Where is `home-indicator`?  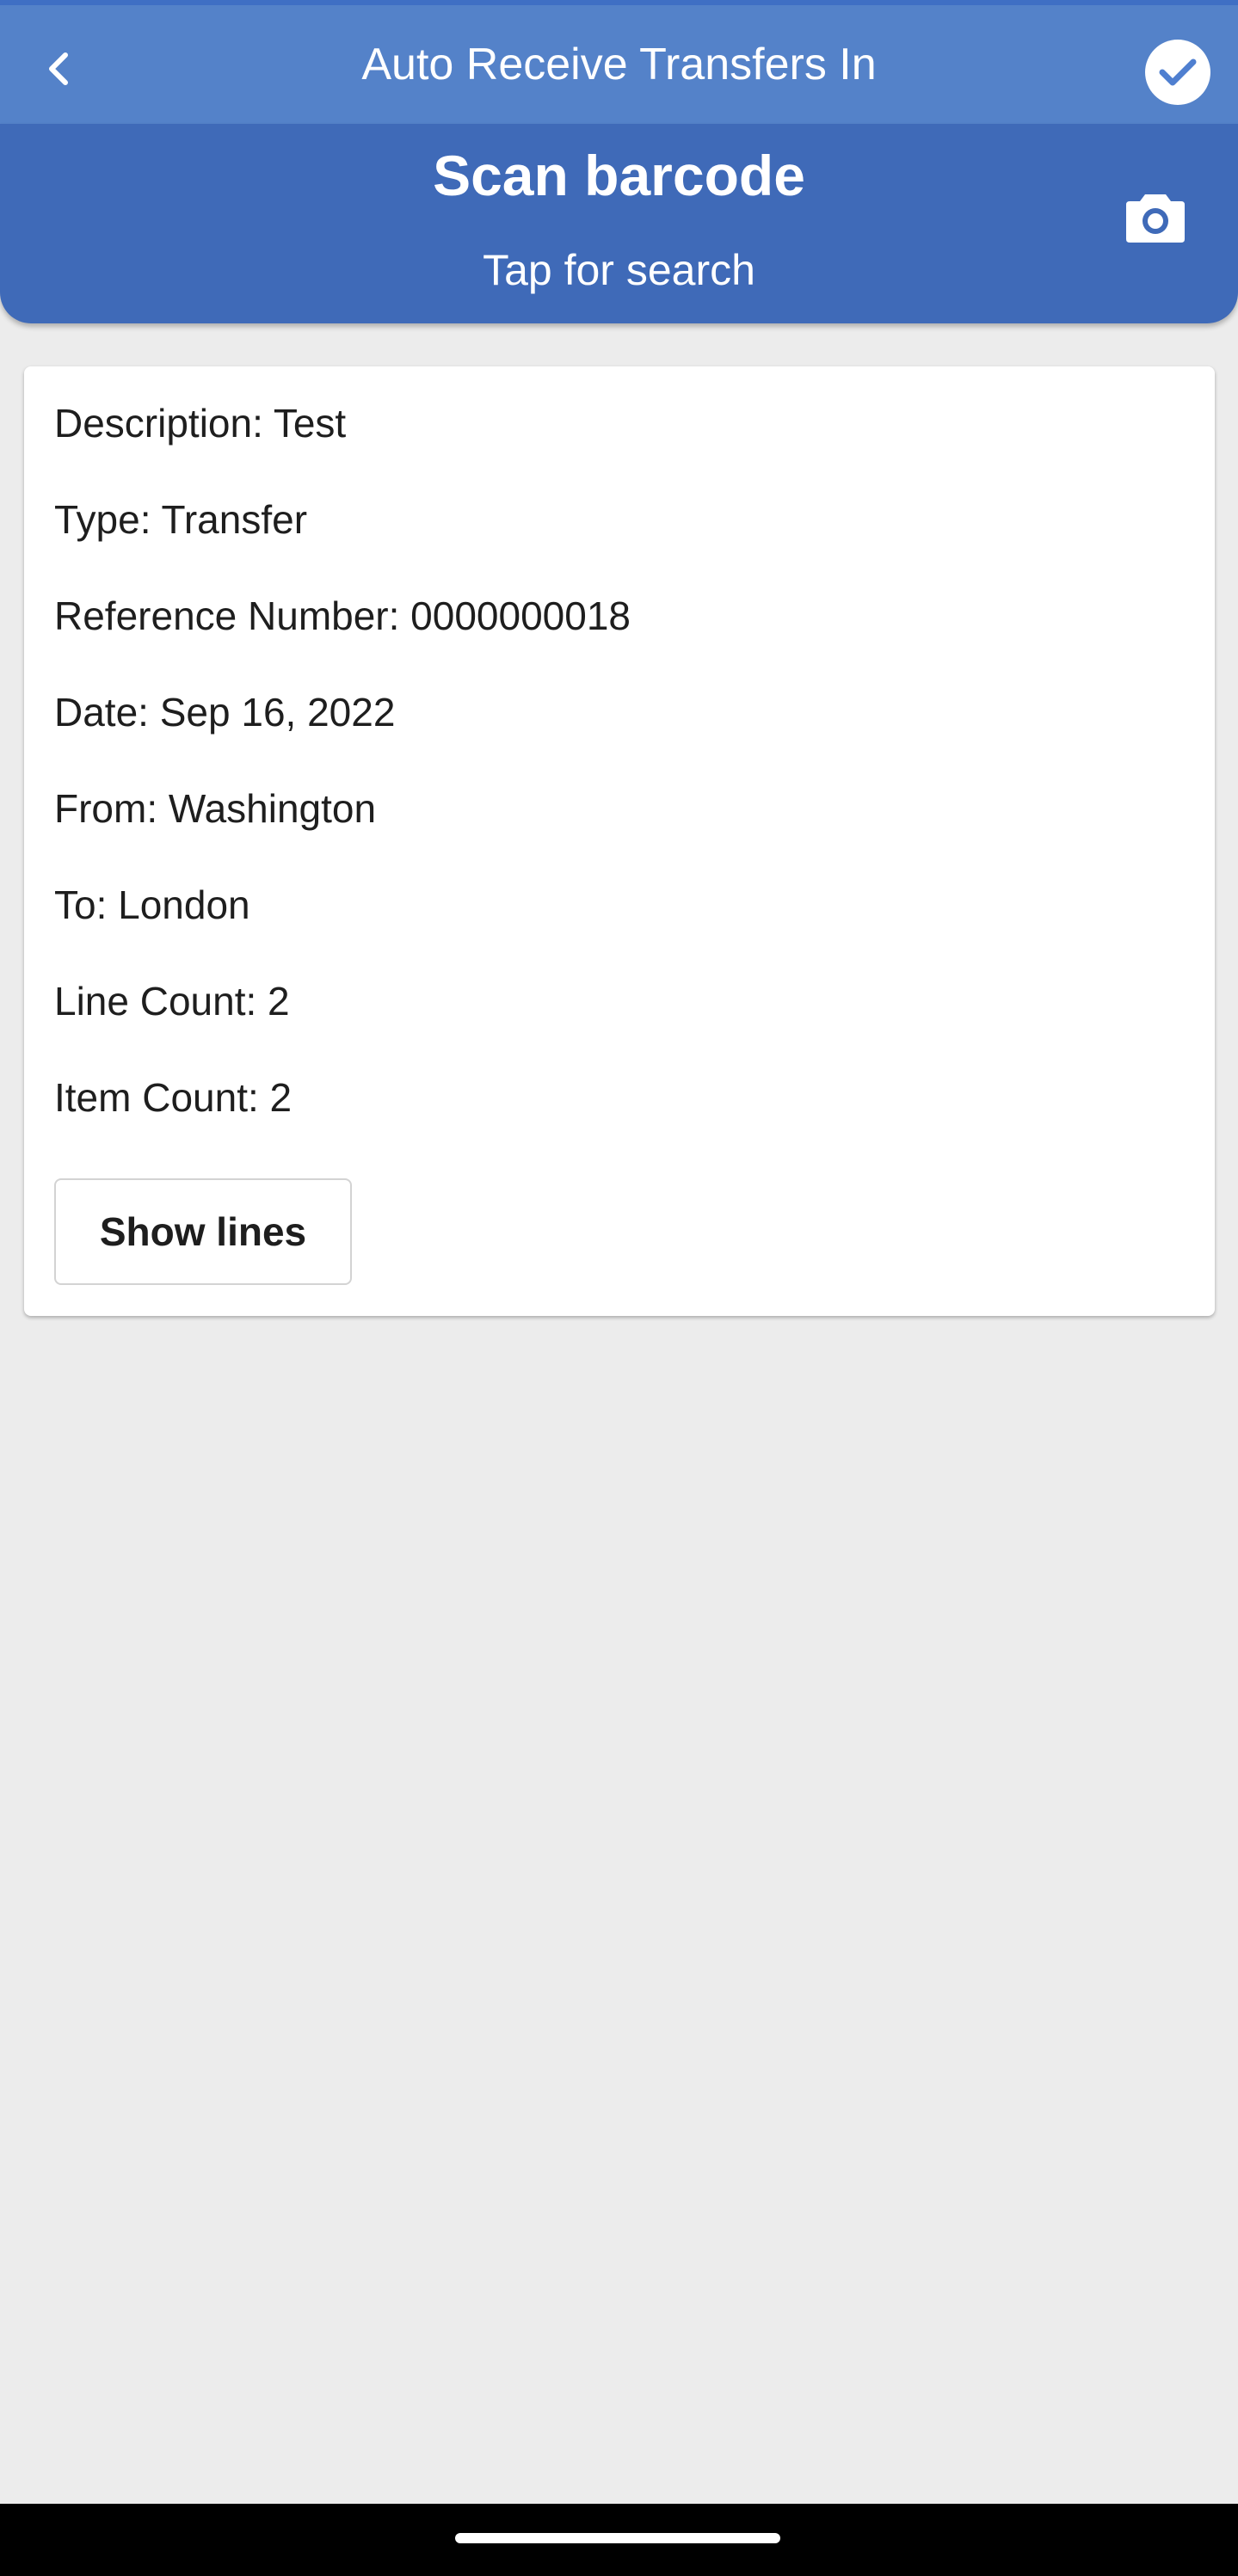 home-indicator is located at coordinates (617, 2538).